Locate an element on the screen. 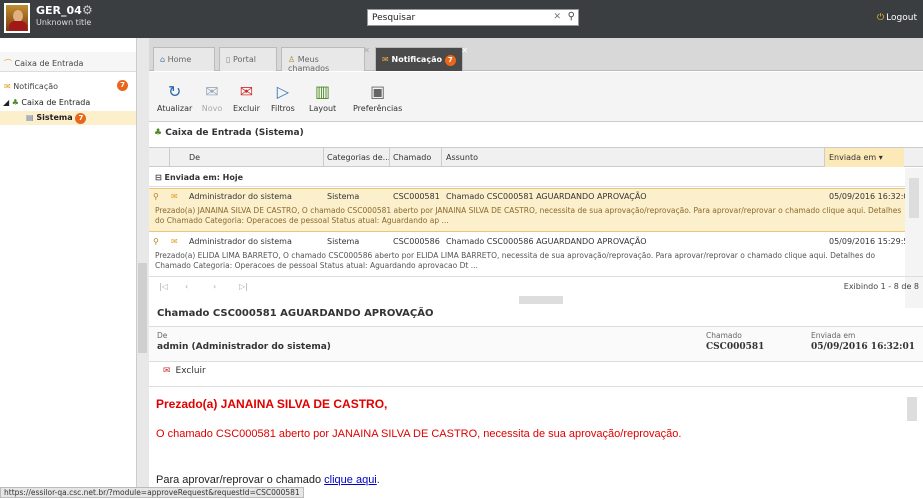  inbox-section: ⌒ Caixa de Entrada is located at coordinates (68, 62).